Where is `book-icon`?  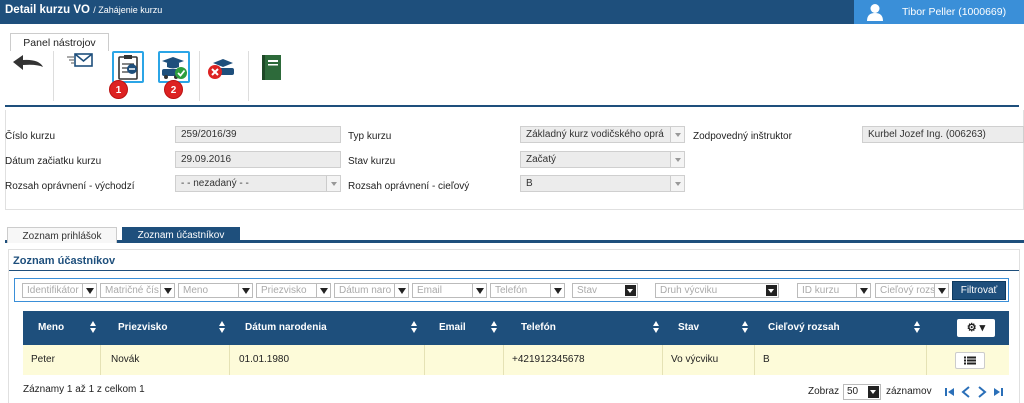 book-icon is located at coordinates (272, 67).